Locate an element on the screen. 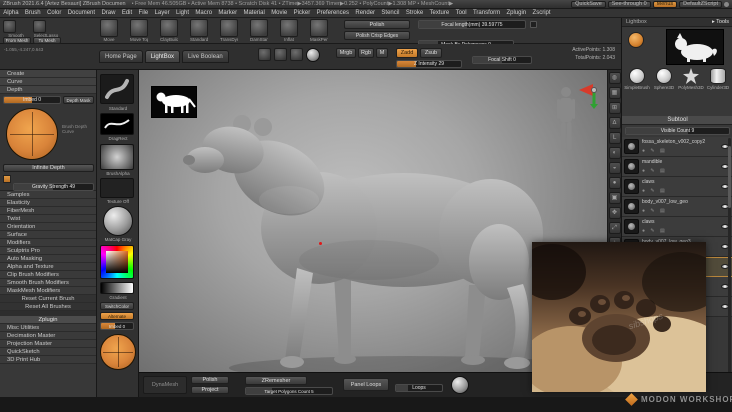 The width and height of the screenshot is (732, 412). tray-section-twist: Twist is located at coordinates (48, 219).